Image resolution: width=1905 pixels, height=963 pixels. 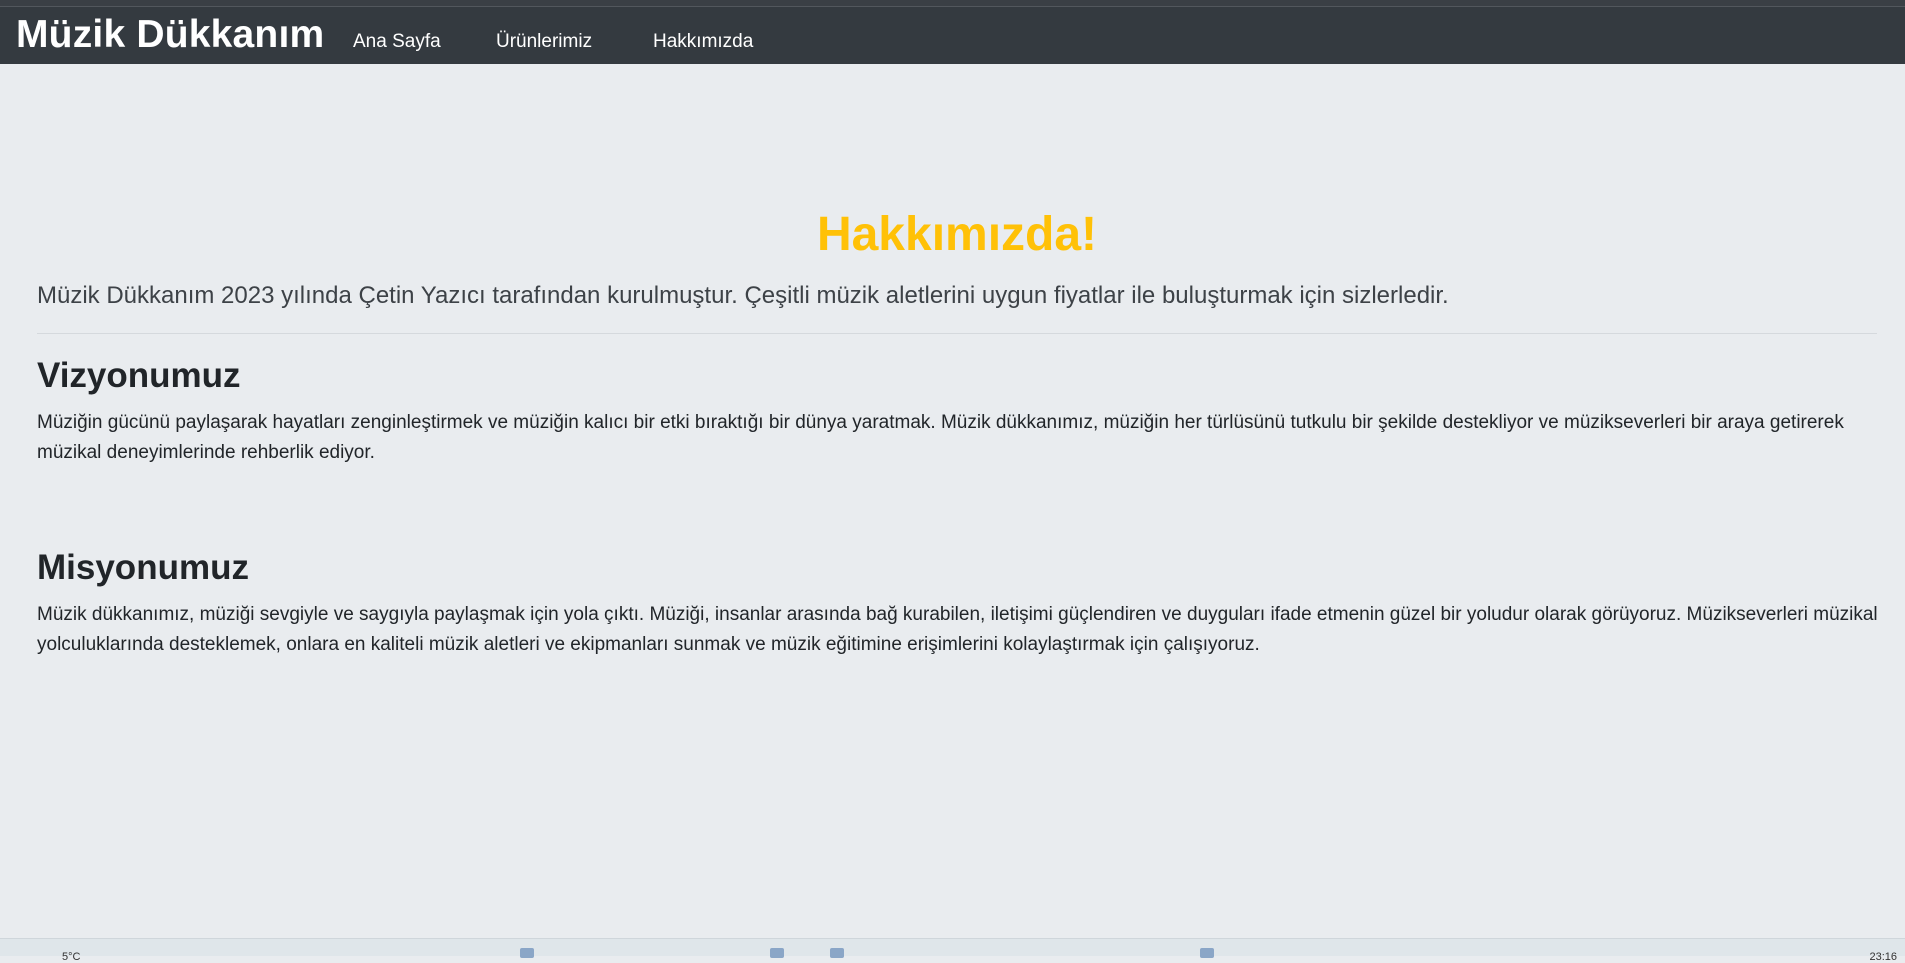 What do you see at coordinates (957, 333) in the screenshot?
I see `section-divider` at bounding box center [957, 333].